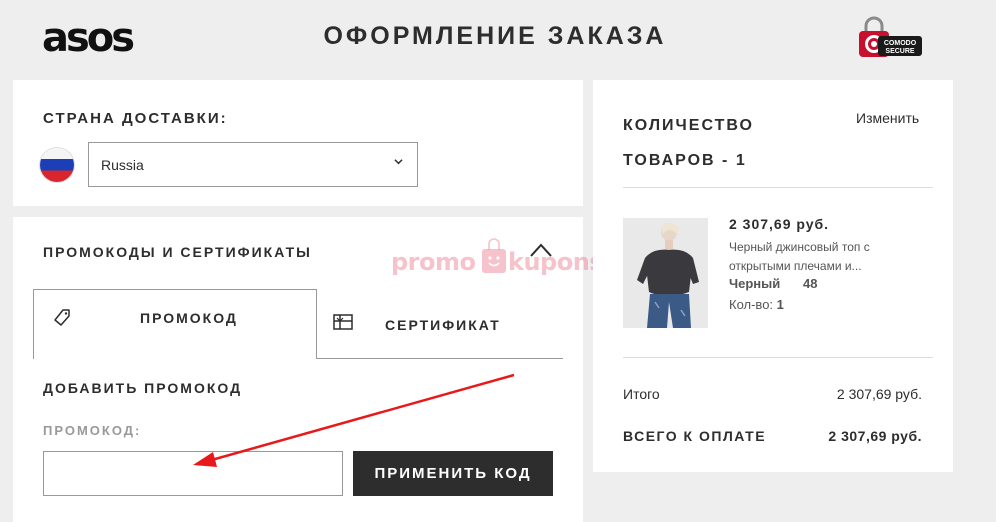  I want to click on badge-line-1: COMODO, so click(900, 43).